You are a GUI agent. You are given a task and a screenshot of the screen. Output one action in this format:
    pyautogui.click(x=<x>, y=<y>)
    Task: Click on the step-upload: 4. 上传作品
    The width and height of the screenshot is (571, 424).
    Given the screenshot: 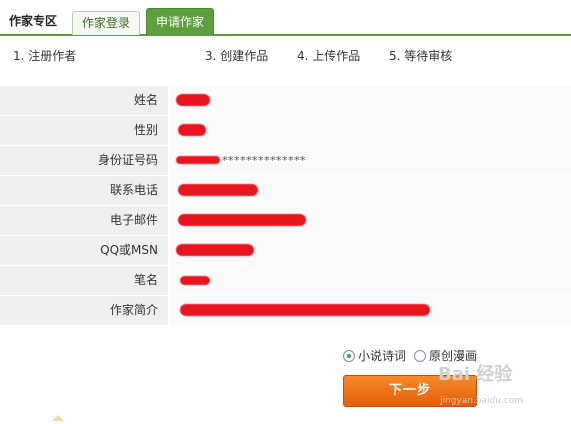 What is the action you would take?
    pyautogui.click(x=336, y=56)
    